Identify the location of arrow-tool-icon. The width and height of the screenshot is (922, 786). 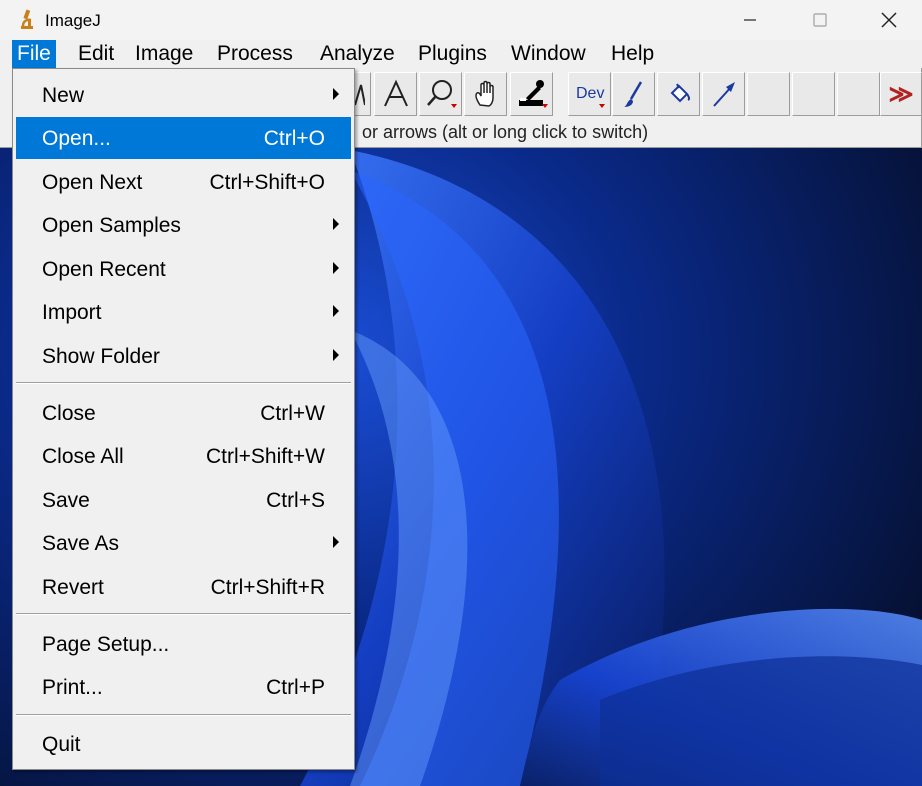
(723, 94).